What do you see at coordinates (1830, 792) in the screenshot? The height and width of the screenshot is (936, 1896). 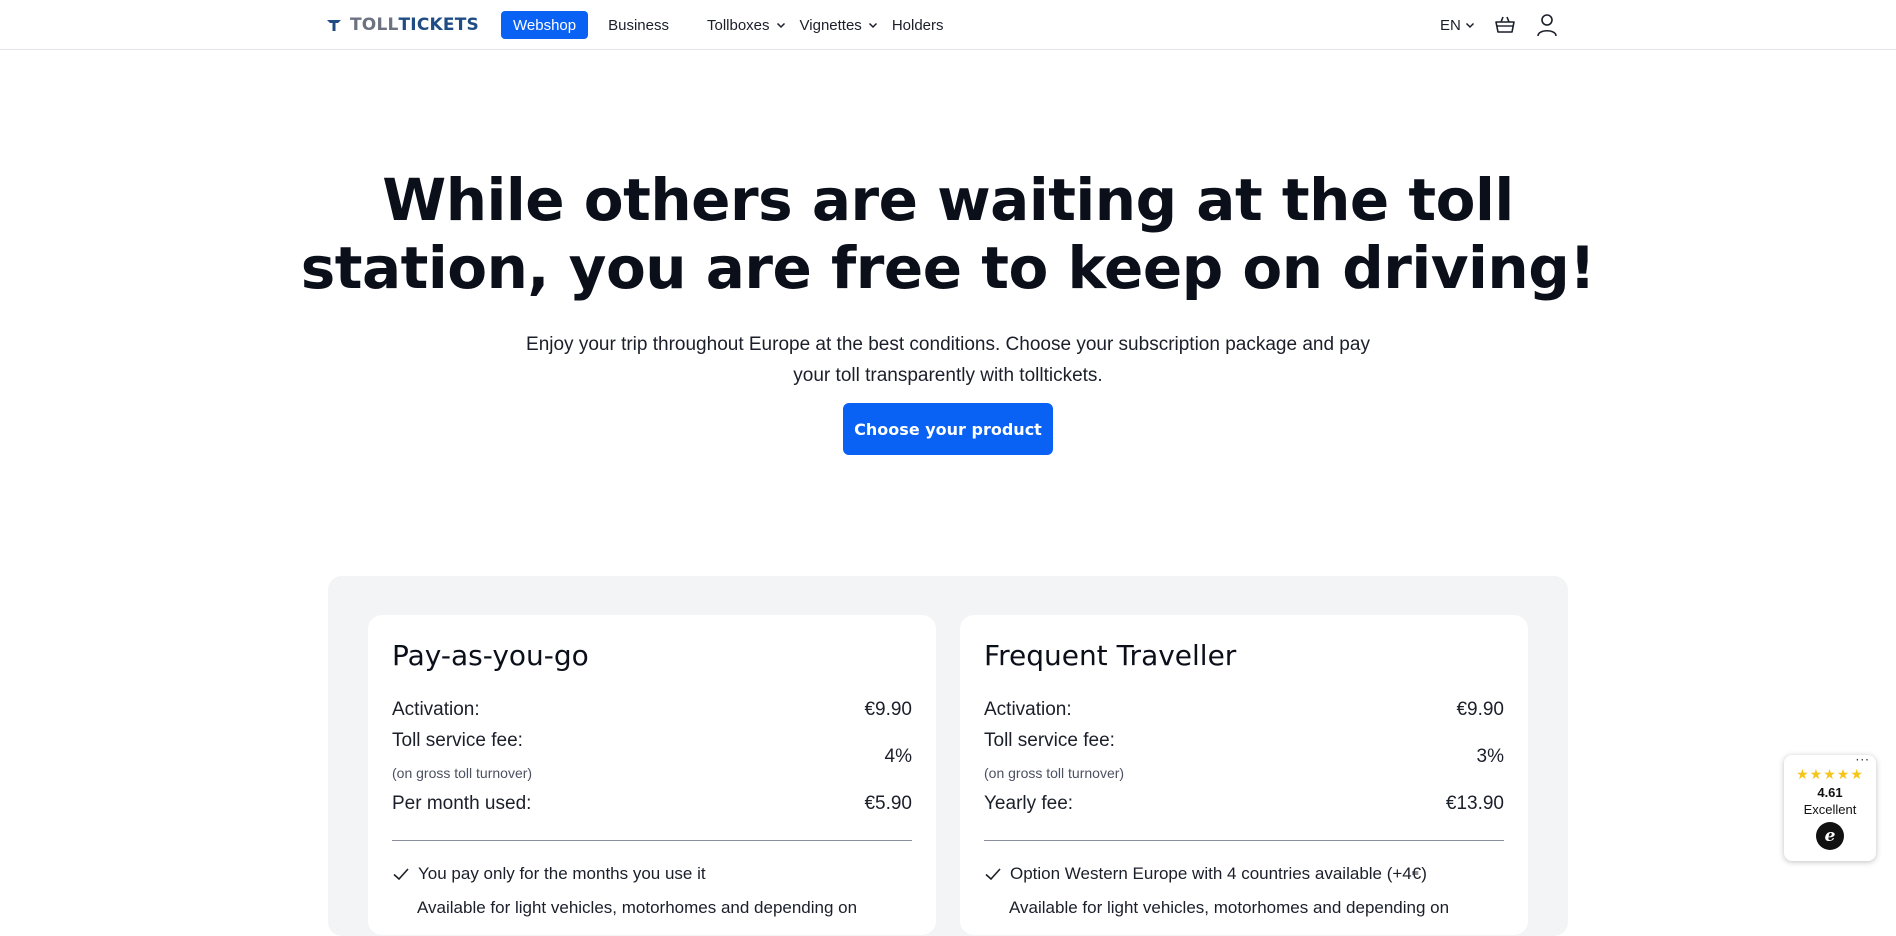 I see `rating-score: 4.61` at bounding box center [1830, 792].